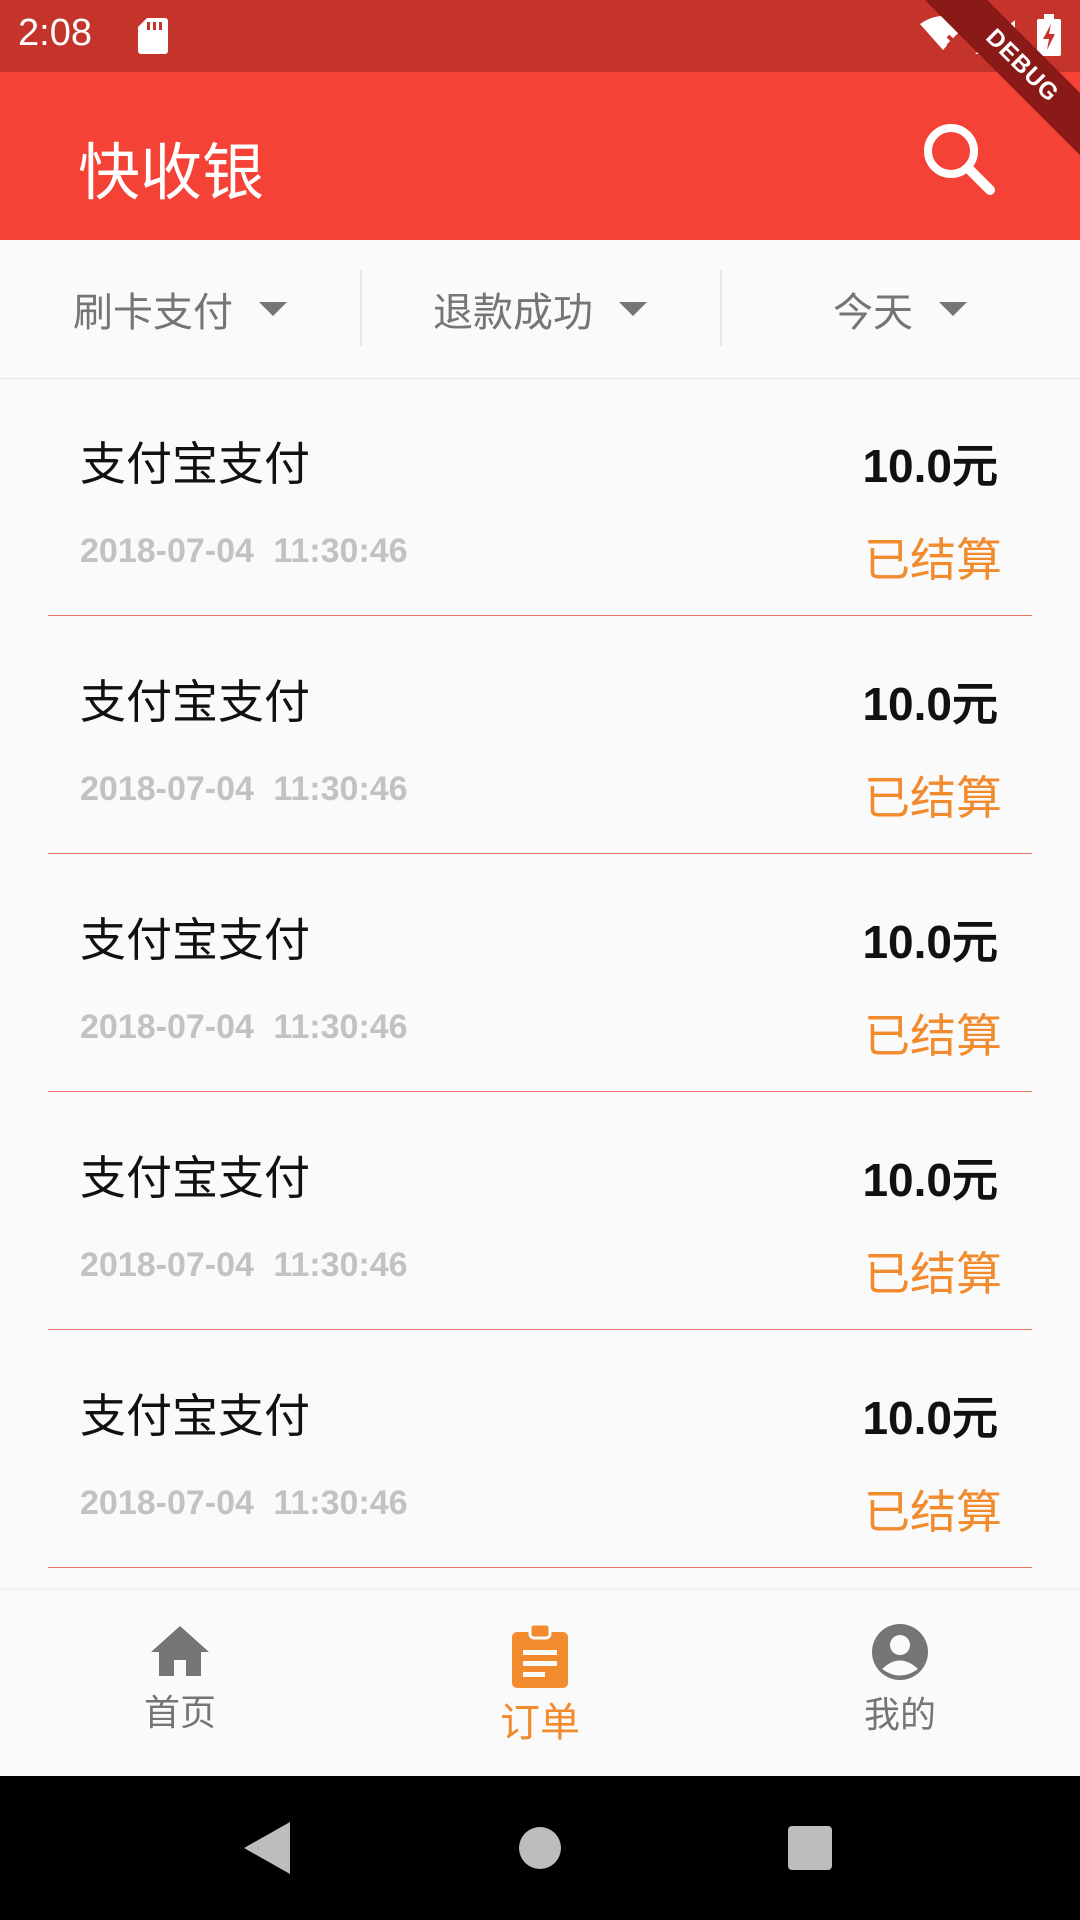  Describe the element at coordinates (180, 1651) in the screenshot. I see `home-icon` at that location.